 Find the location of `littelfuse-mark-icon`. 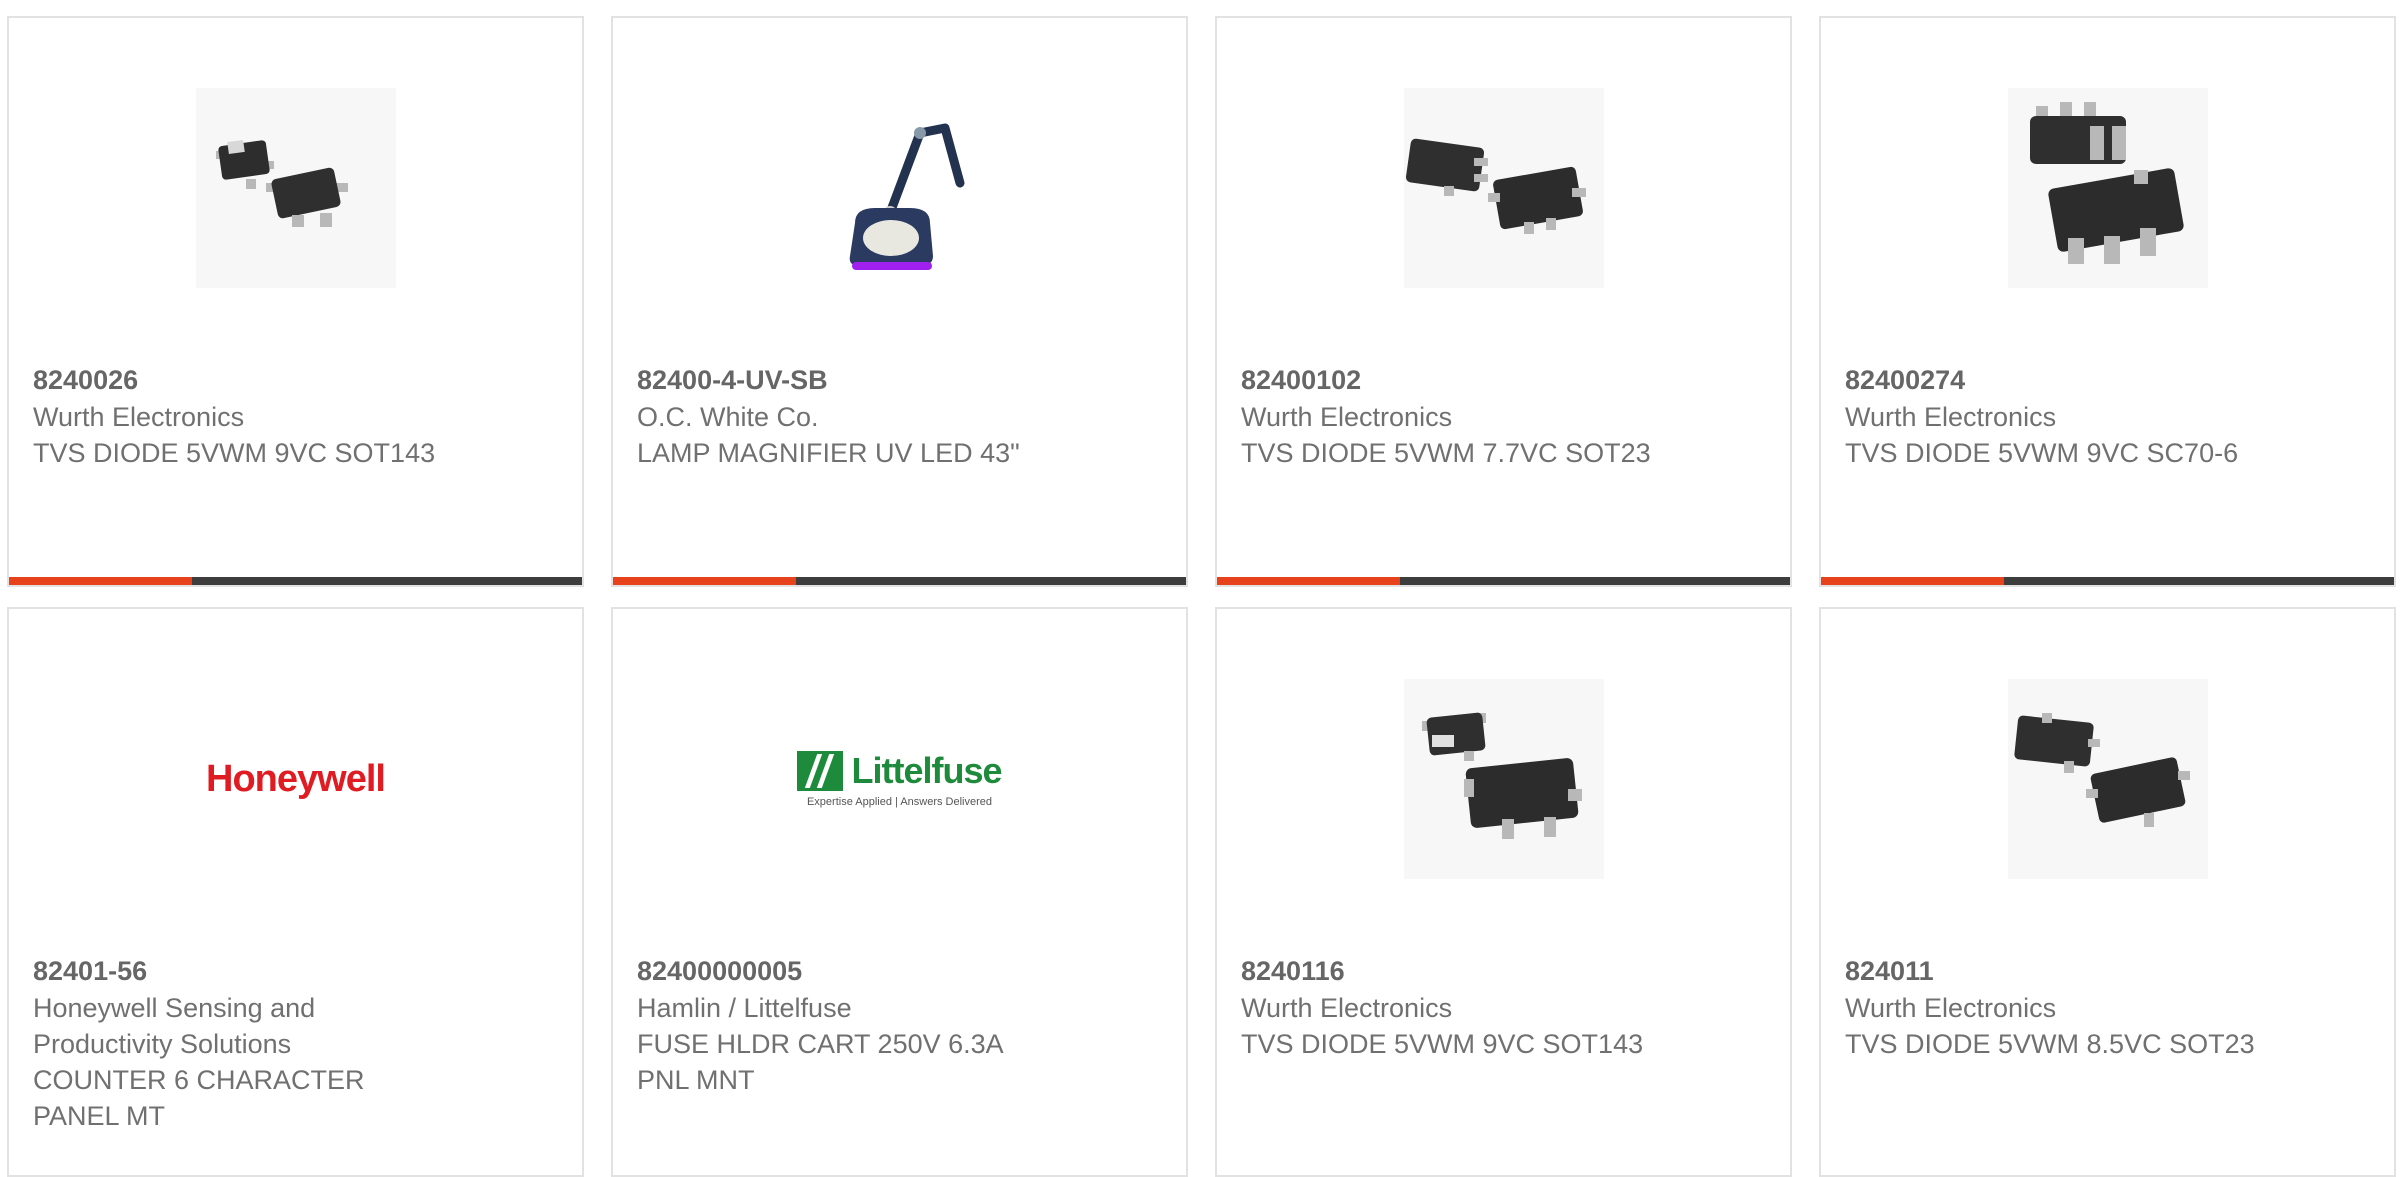

littelfuse-mark-icon is located at coordinates (820, 771).